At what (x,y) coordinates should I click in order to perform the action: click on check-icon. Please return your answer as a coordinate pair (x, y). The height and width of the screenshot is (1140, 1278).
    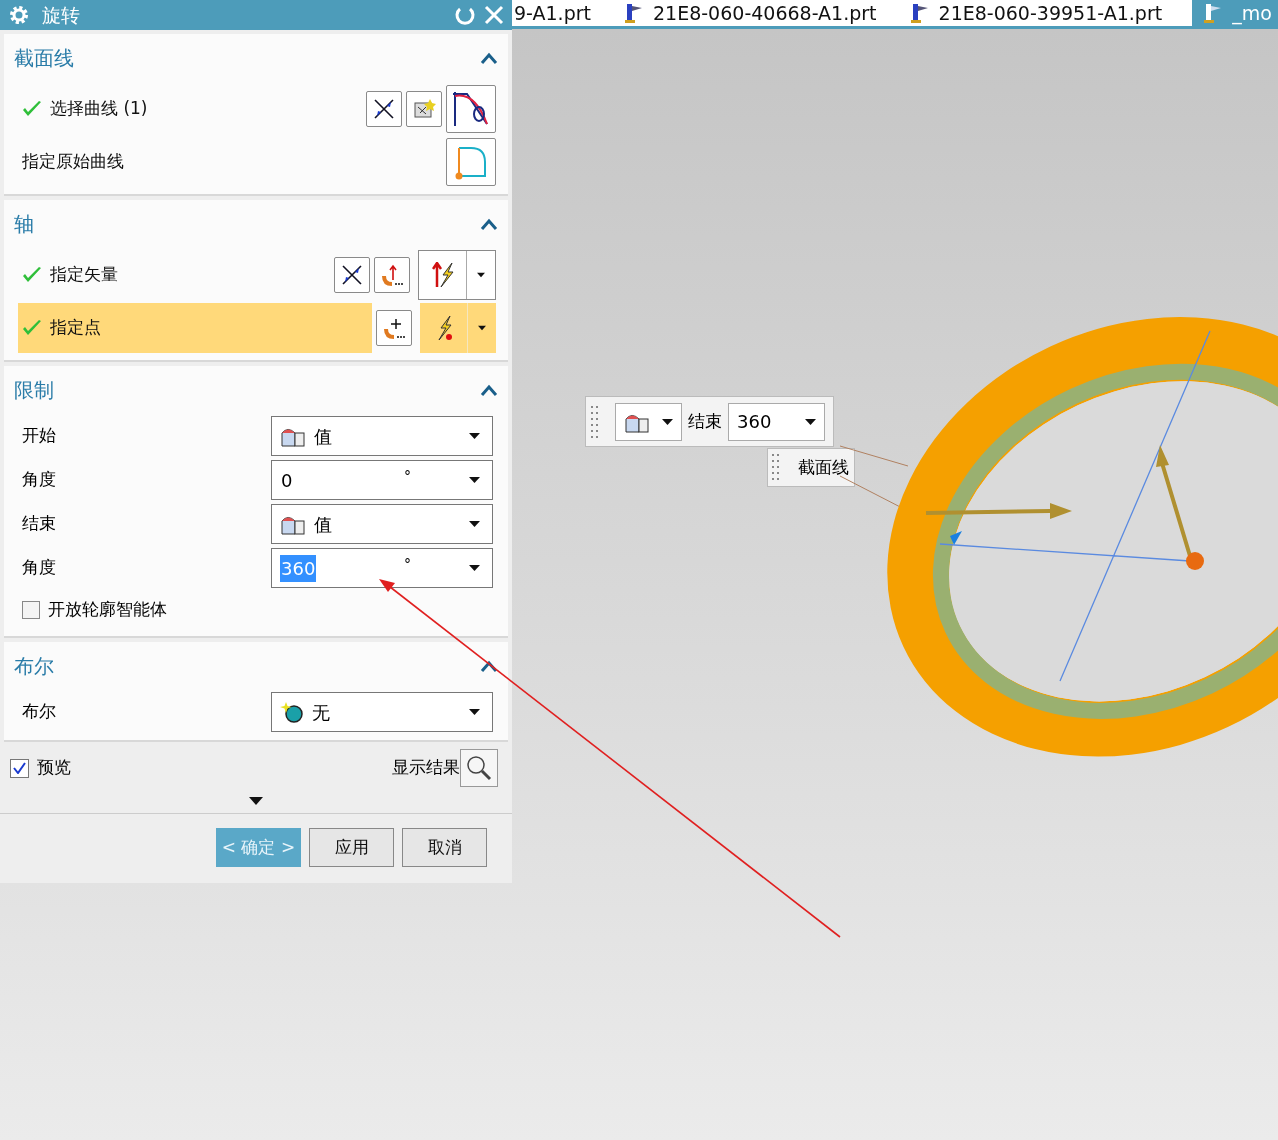
    Looking at the image, I should click on (19, 768).